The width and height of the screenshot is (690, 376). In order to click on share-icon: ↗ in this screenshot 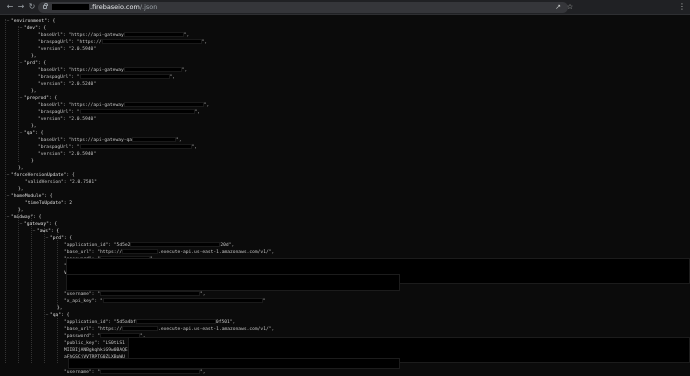, I will do `click(558, 7)`.